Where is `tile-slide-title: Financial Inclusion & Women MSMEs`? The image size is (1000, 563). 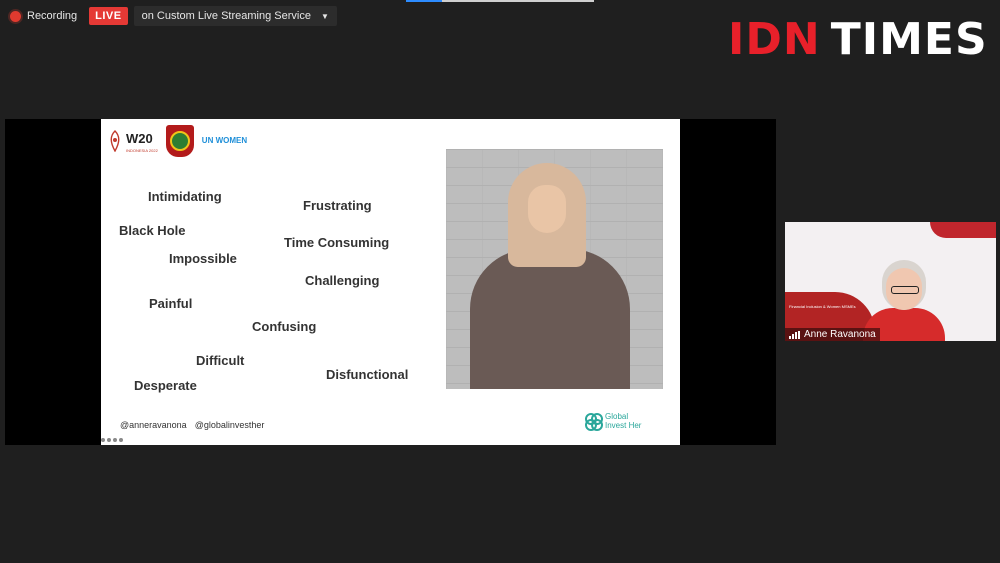 tile-slide-title: Financial Inclusion & Women MSMEs is located at coordinates (822, 306).